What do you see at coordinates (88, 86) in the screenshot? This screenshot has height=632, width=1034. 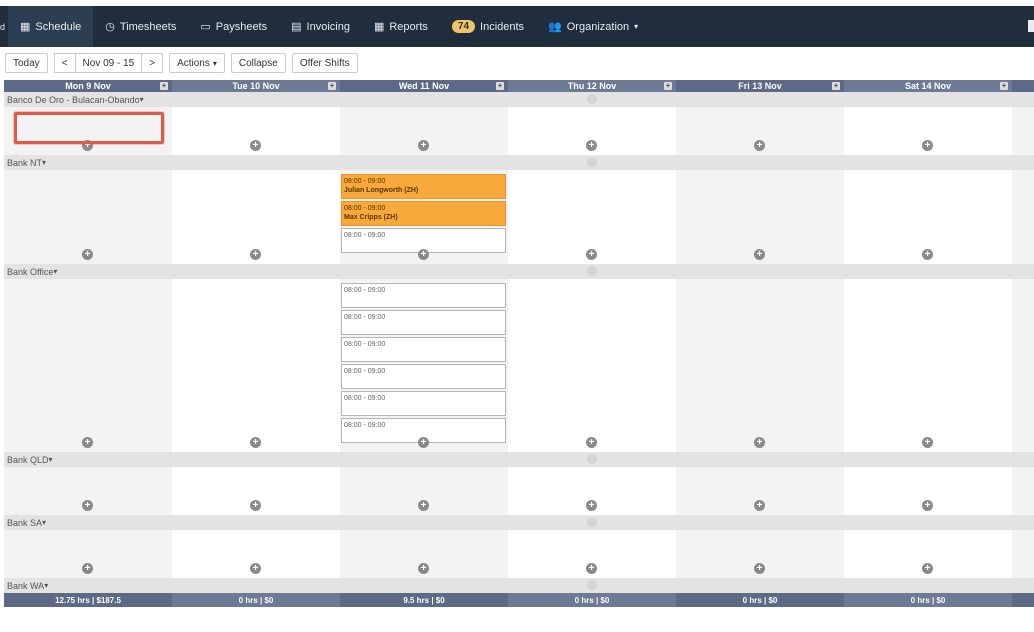 I see `day-header-mon: Mon 9 Nov +` at bounding box center [88, 86].